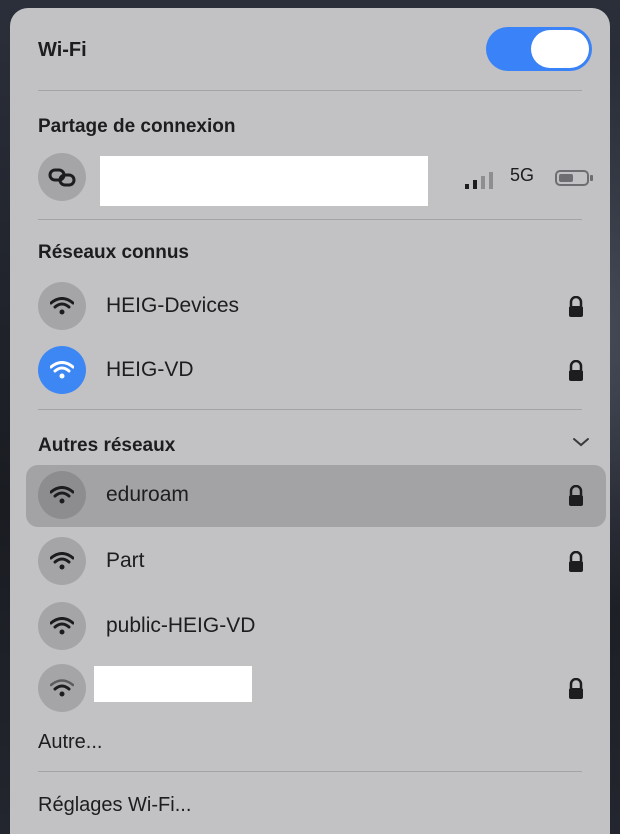  What do you see at coordinates (310, 307) in the screenshot?
I see `network-row-heig-devices: HEIG-Devices` at bounding box center [310, 307].